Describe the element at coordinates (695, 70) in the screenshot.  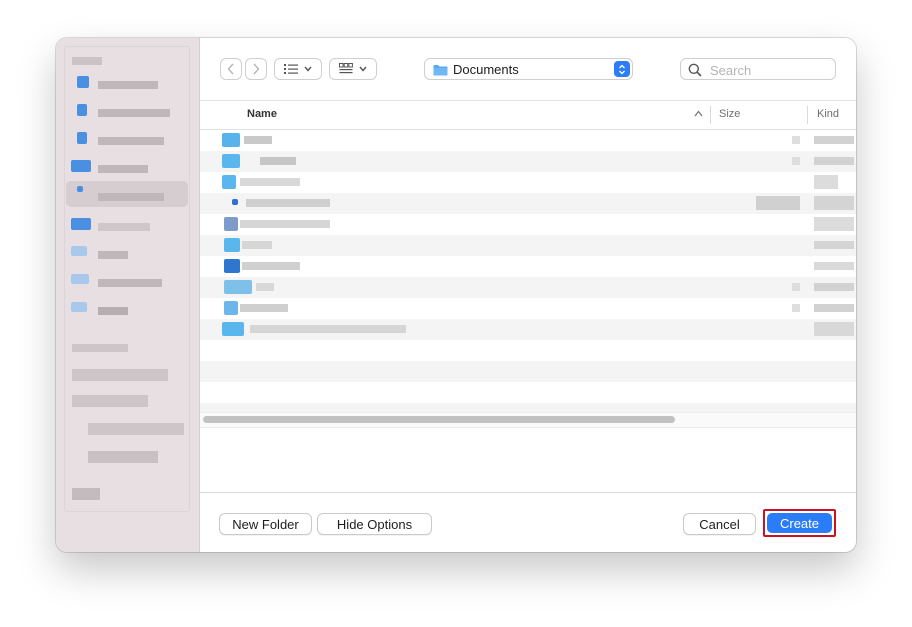
I see `search-icon` at that location.